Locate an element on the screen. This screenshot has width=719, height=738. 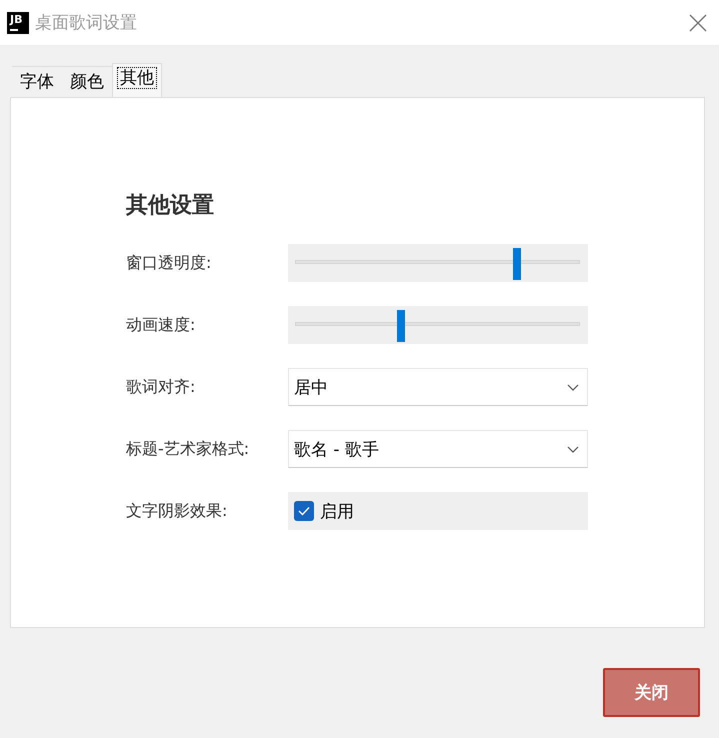
check-icon is located at coordinates (304, 511).